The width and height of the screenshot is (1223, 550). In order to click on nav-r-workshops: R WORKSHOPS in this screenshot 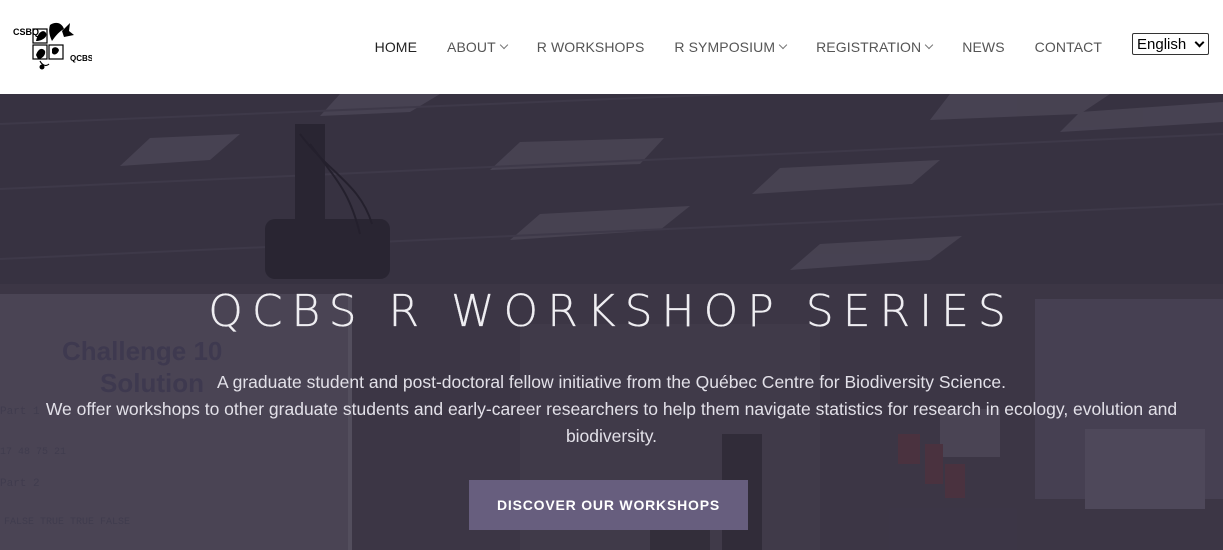, I will do `click(591, 47)`.